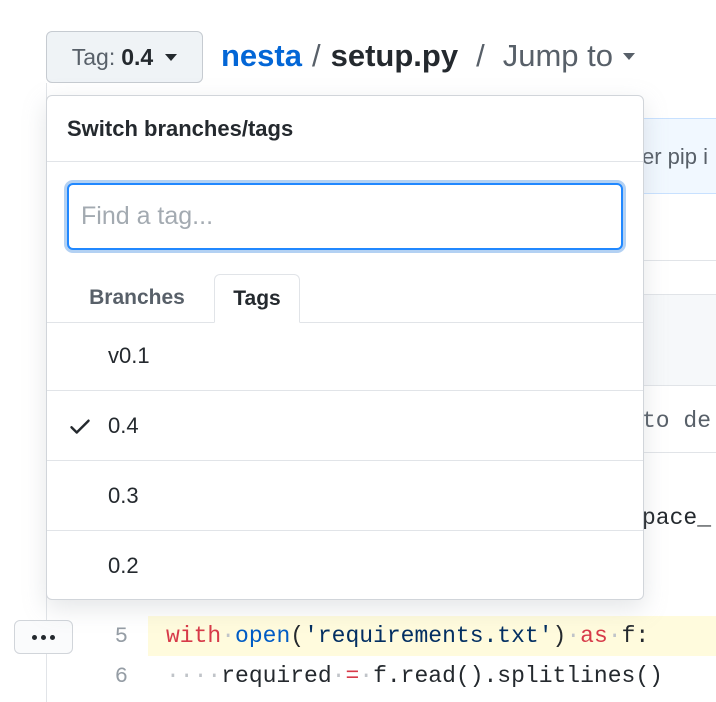 The width and height of the screenshot is (716, 702). I want to click on jump-to-label: Jump to, so click(557, 55).